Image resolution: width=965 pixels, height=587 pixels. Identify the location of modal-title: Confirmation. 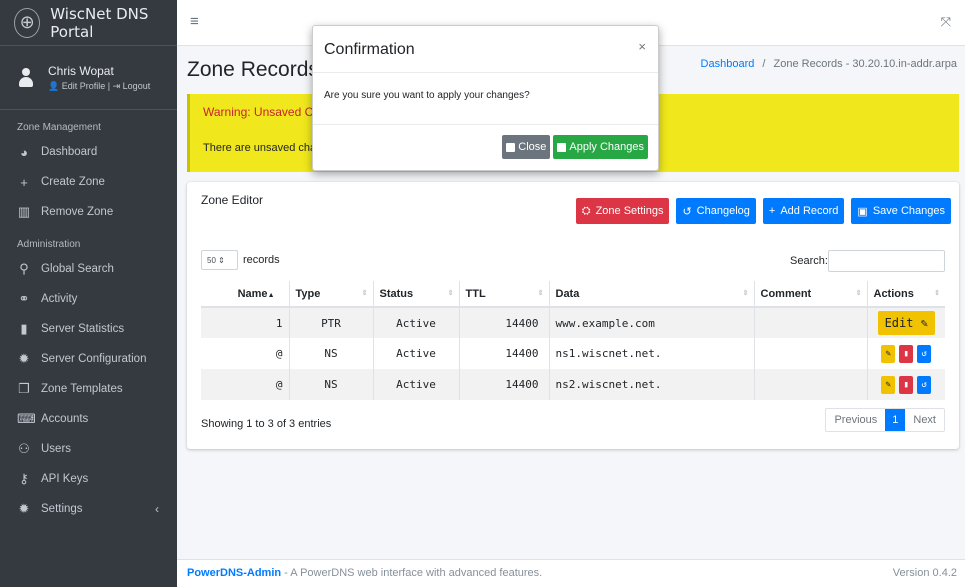
(369, 49).